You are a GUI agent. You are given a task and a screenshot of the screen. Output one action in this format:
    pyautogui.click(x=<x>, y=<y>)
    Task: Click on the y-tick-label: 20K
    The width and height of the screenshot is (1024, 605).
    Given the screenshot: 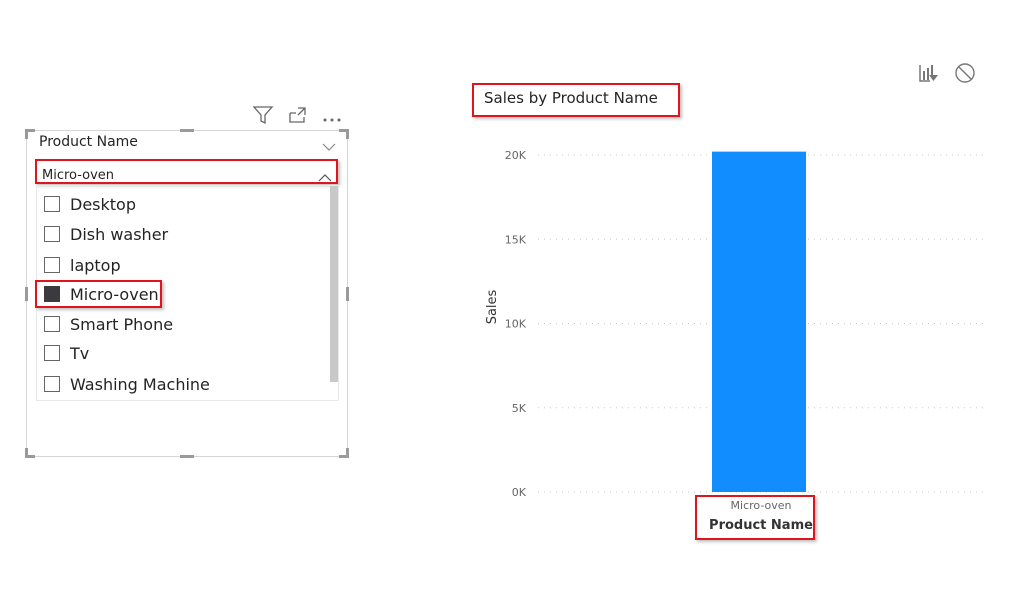 What is the action you would take?
    pyautogui.click(x=516, y=155)
    